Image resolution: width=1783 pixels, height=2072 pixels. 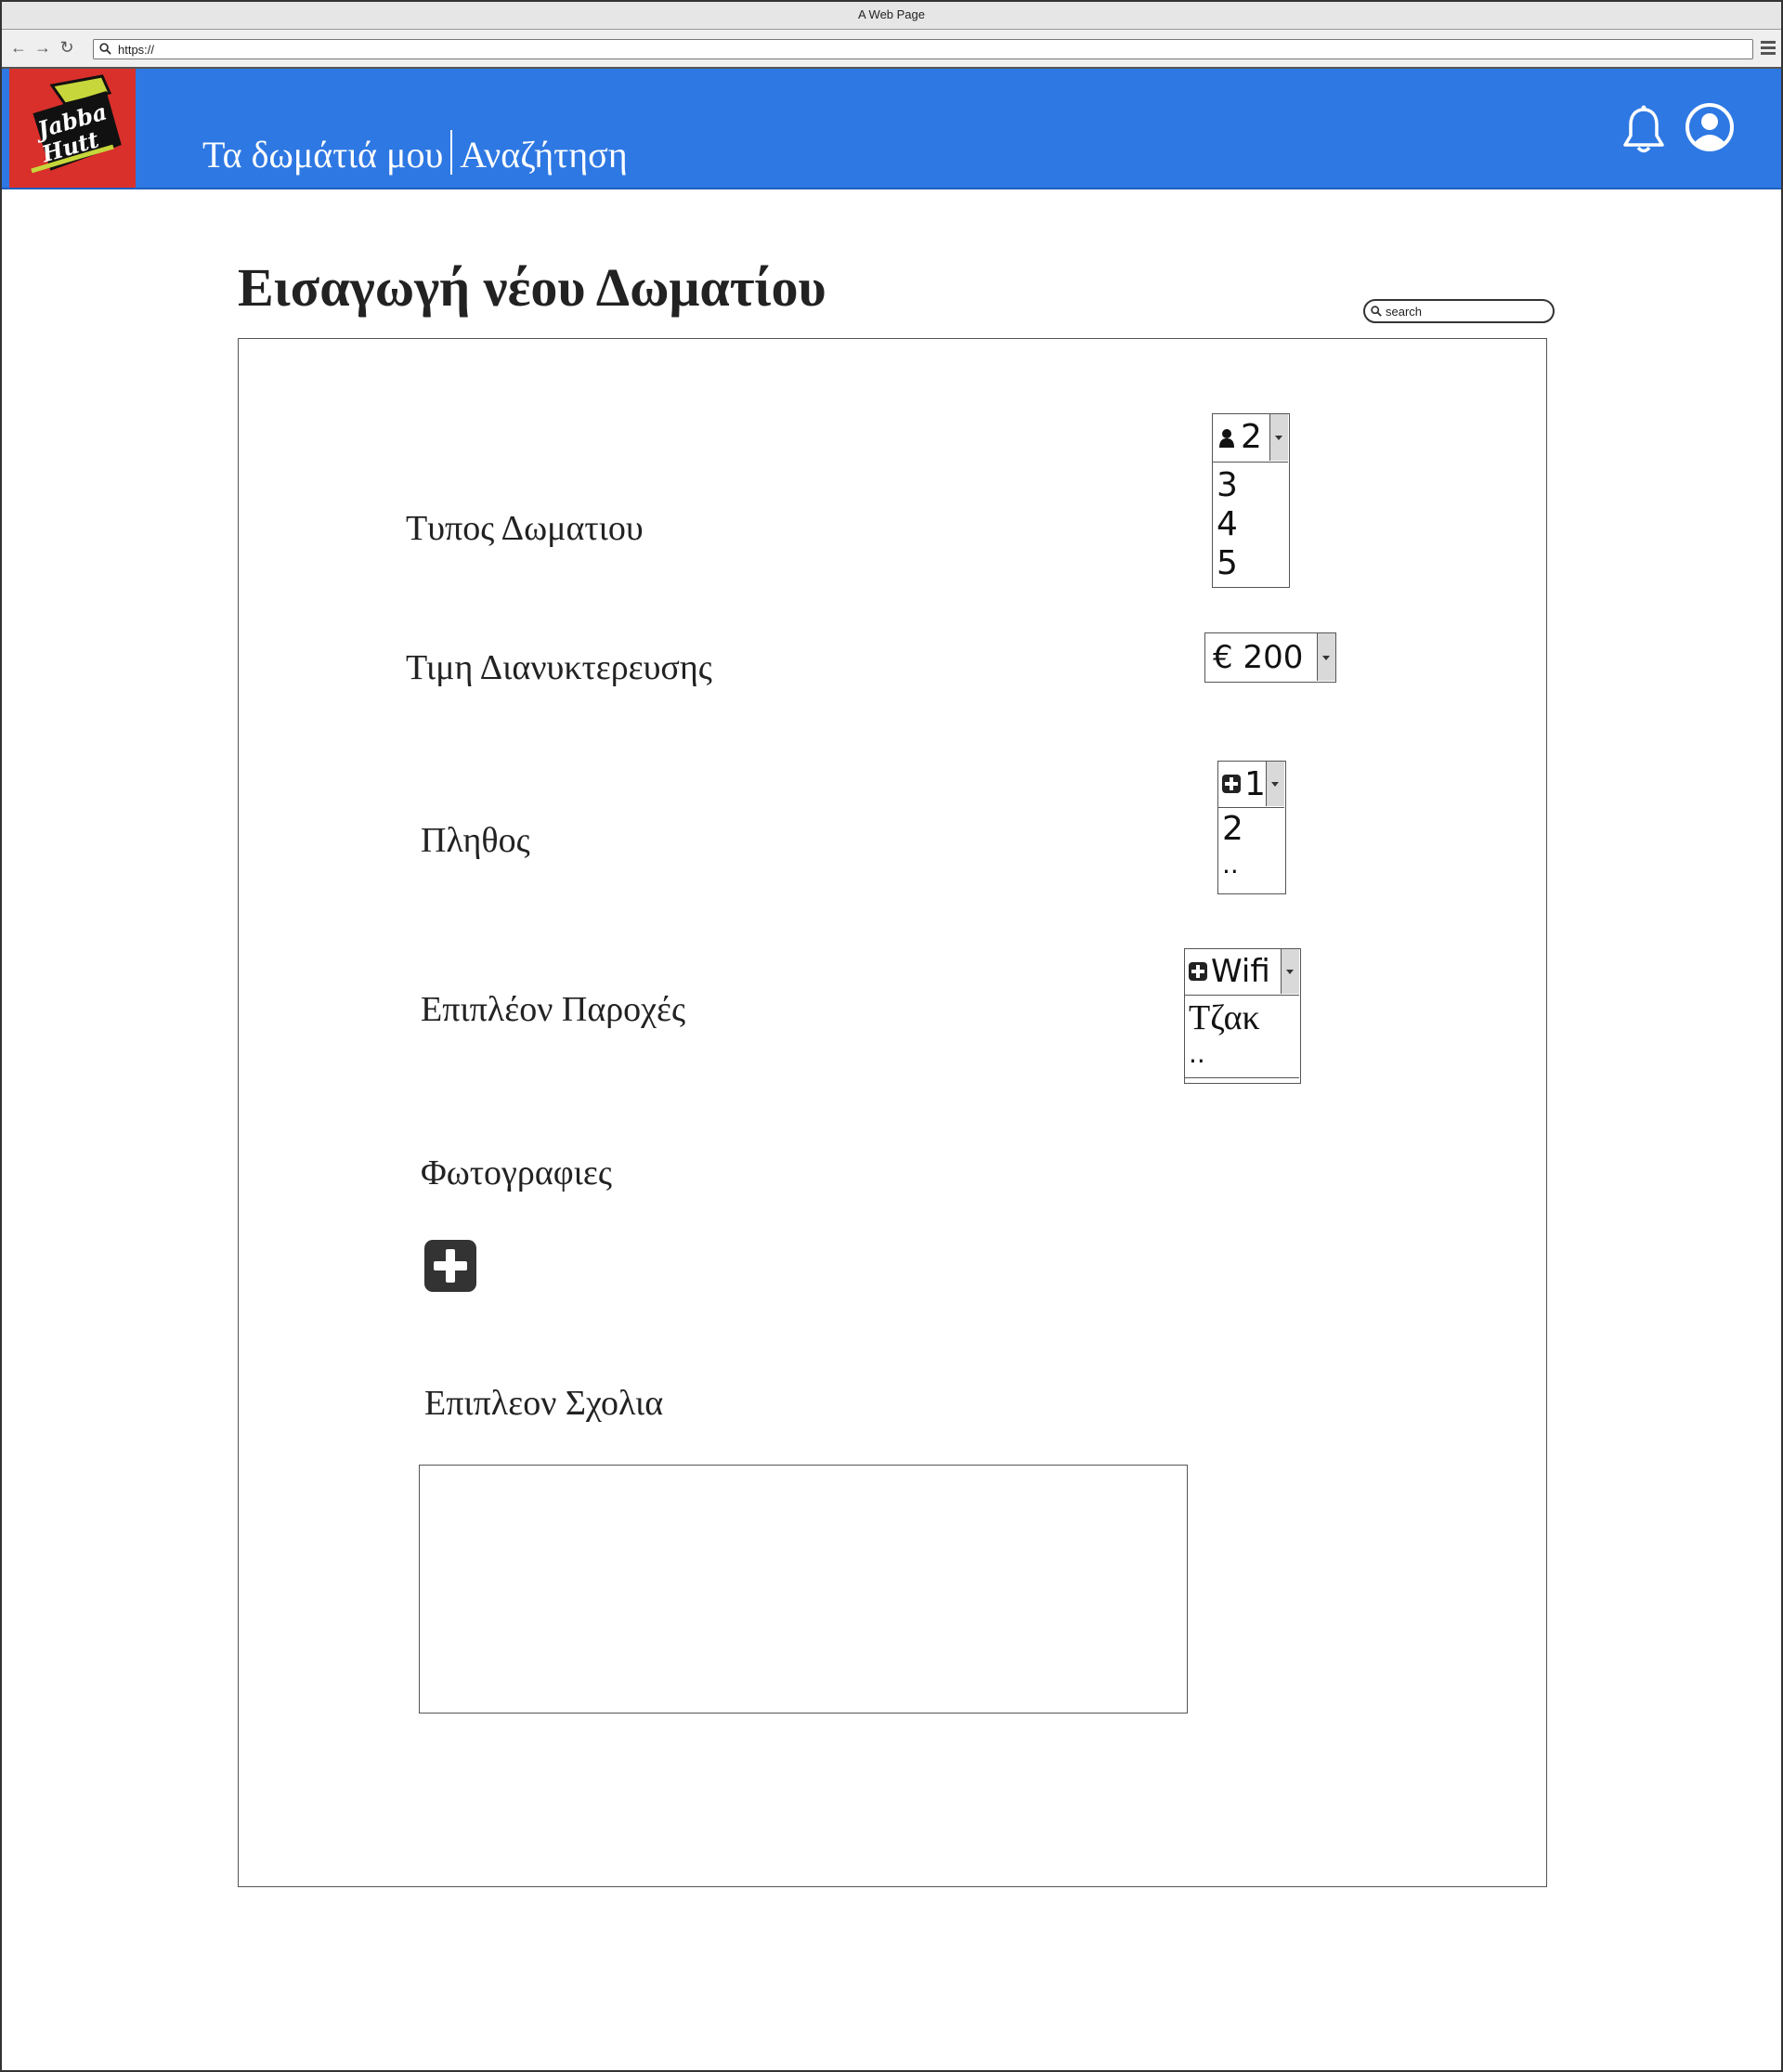 What do you see at coordinates (1227, 524) in the screenshot?
I see `room-type-option: 4` at bounding box center [1227, 524].